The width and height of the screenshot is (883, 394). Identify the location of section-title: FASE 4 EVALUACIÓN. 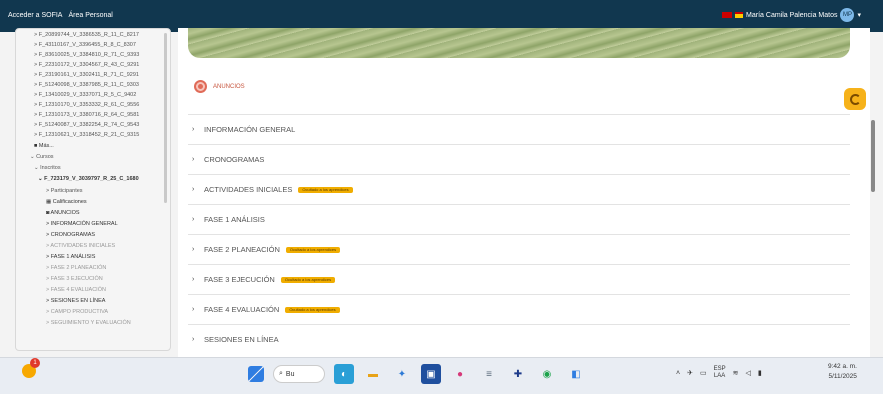
(242, 309).